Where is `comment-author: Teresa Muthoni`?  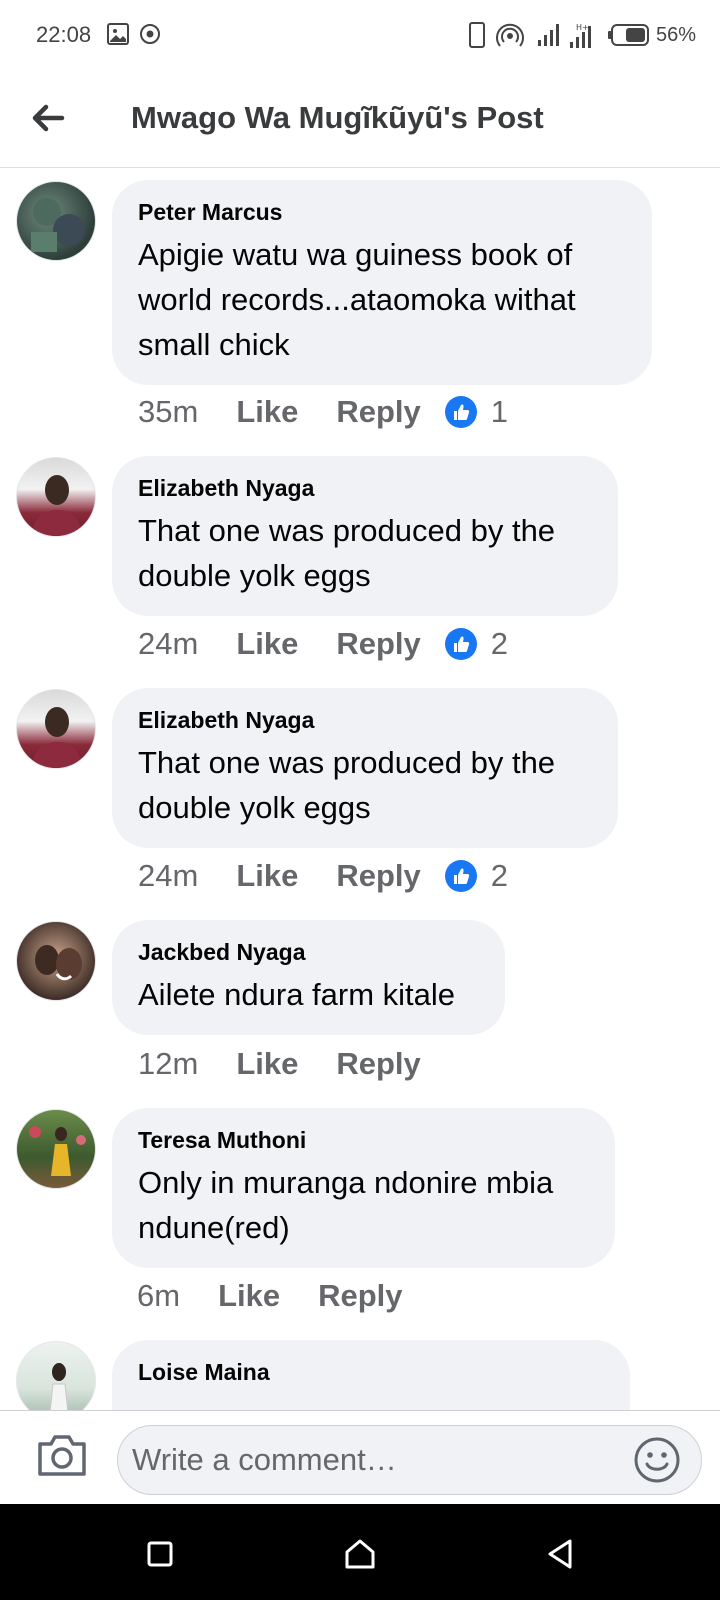
comment-author: Teresa Muthoni is located at coordinates (363, 1140).